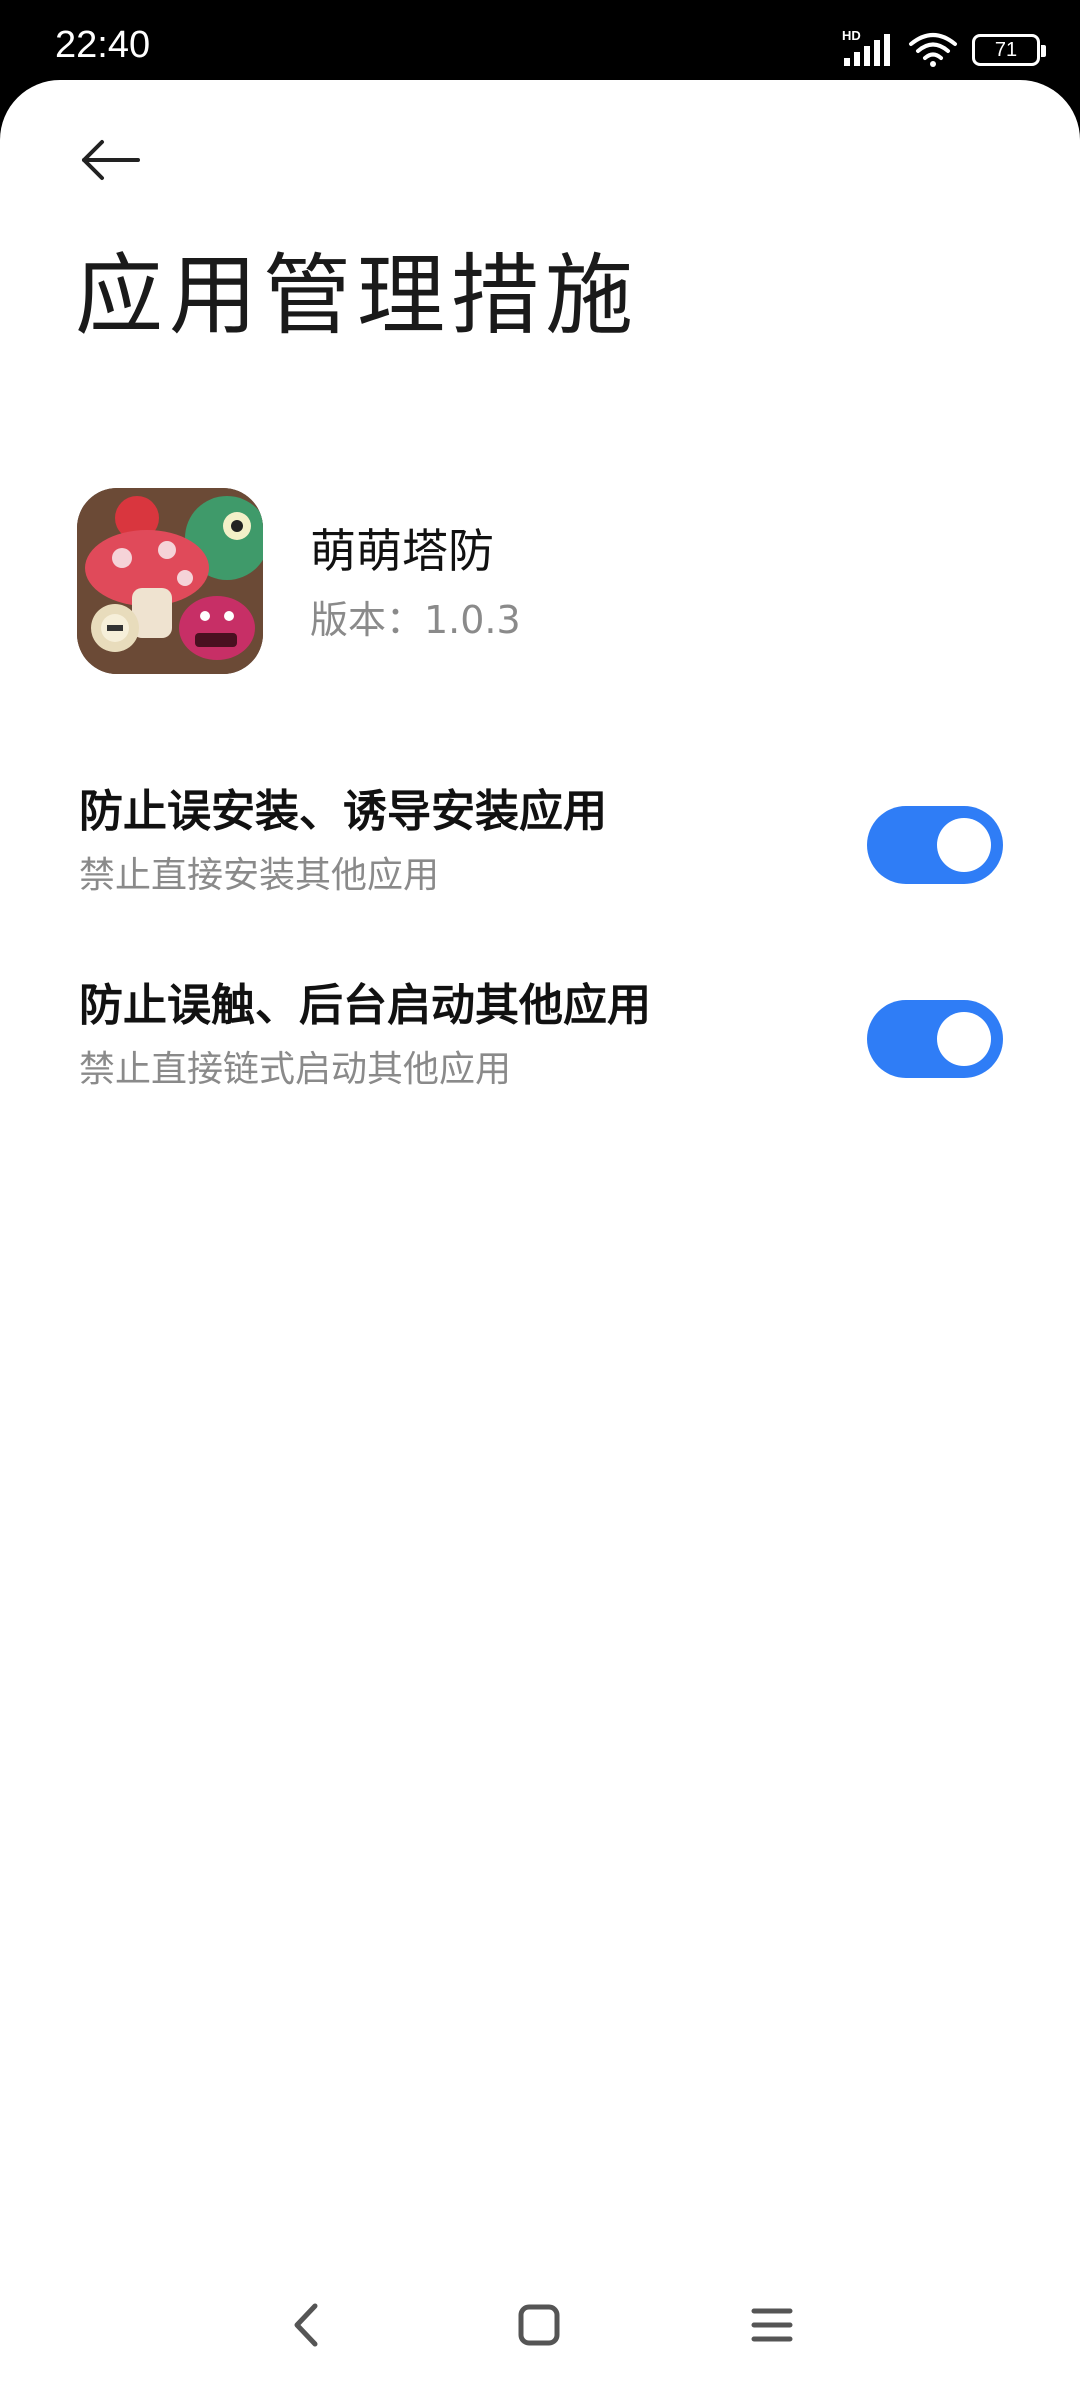 Image resolution: width=1080 pixels, height=2400 pixels. What do you see at coordinates (868, 48) in the screenshot?
I see `signal-icon: HD` at bounding box center [868, 48].